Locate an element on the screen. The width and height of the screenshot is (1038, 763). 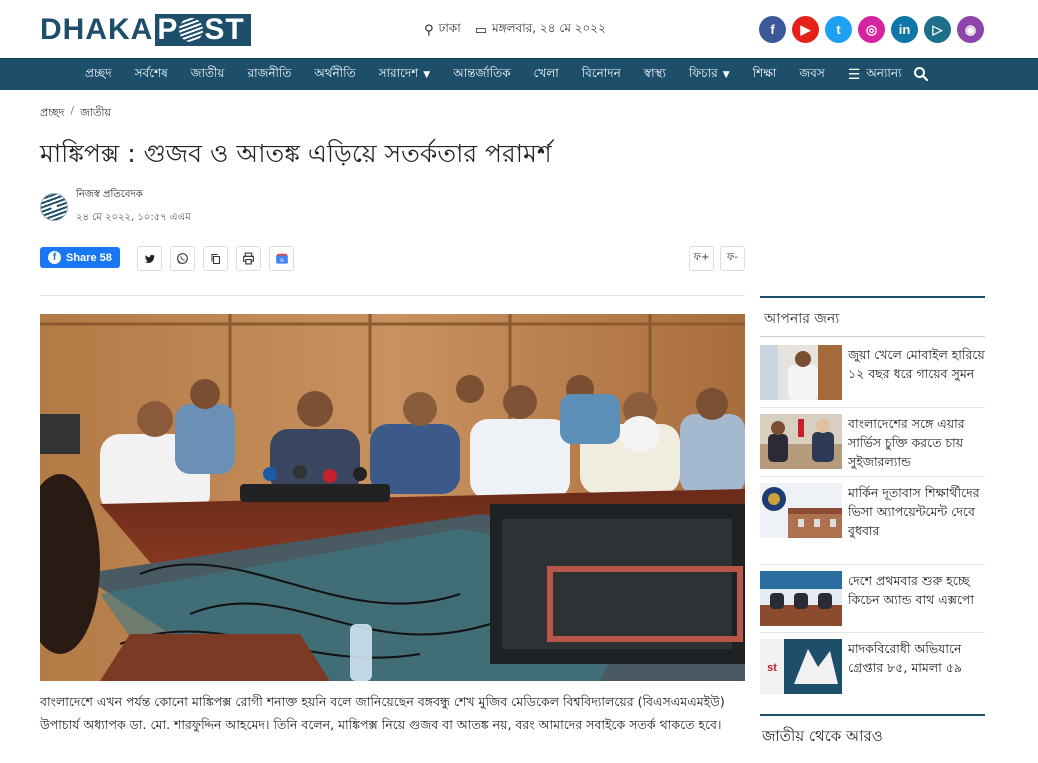
twitter-icon: t is located at coordinates (838, 29).